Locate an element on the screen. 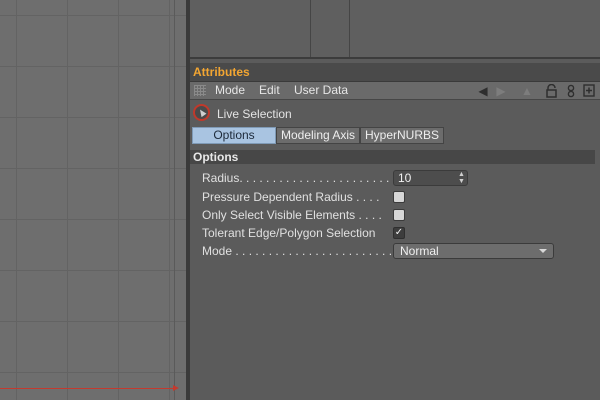  link-icon is located at coordinates (571, 91).